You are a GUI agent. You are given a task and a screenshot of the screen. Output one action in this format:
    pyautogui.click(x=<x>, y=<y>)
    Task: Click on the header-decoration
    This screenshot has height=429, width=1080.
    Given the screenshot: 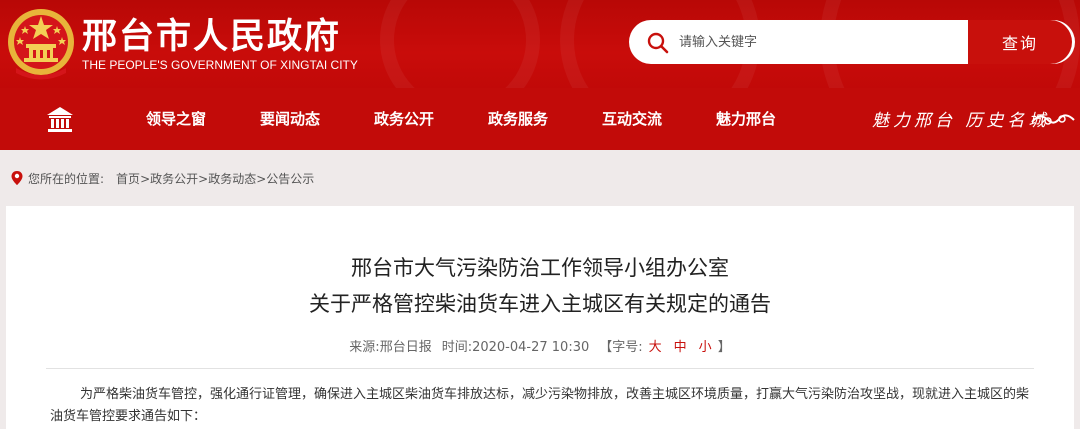 What is the action you would take?
    pyautogui.click(x=460, y=44)
    